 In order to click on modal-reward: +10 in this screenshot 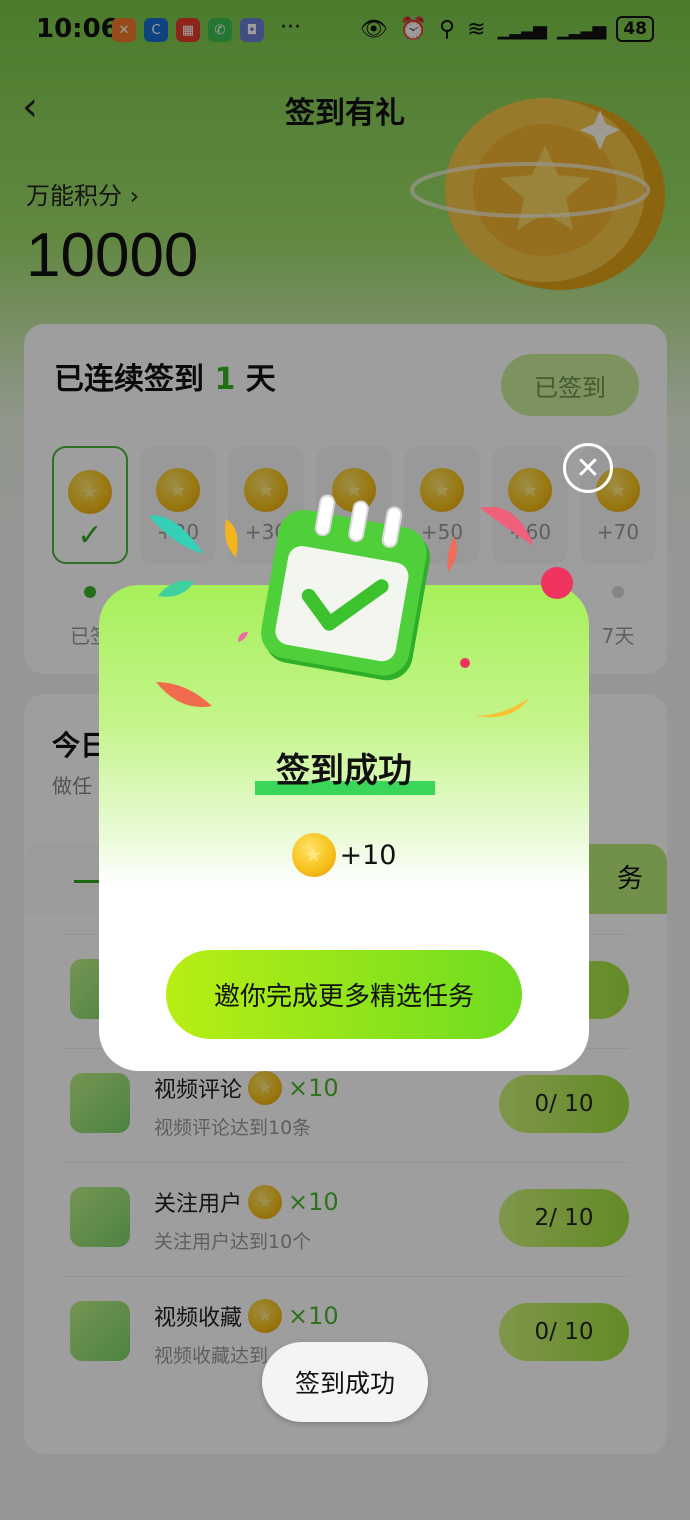, I will do `click(344, 855)`.